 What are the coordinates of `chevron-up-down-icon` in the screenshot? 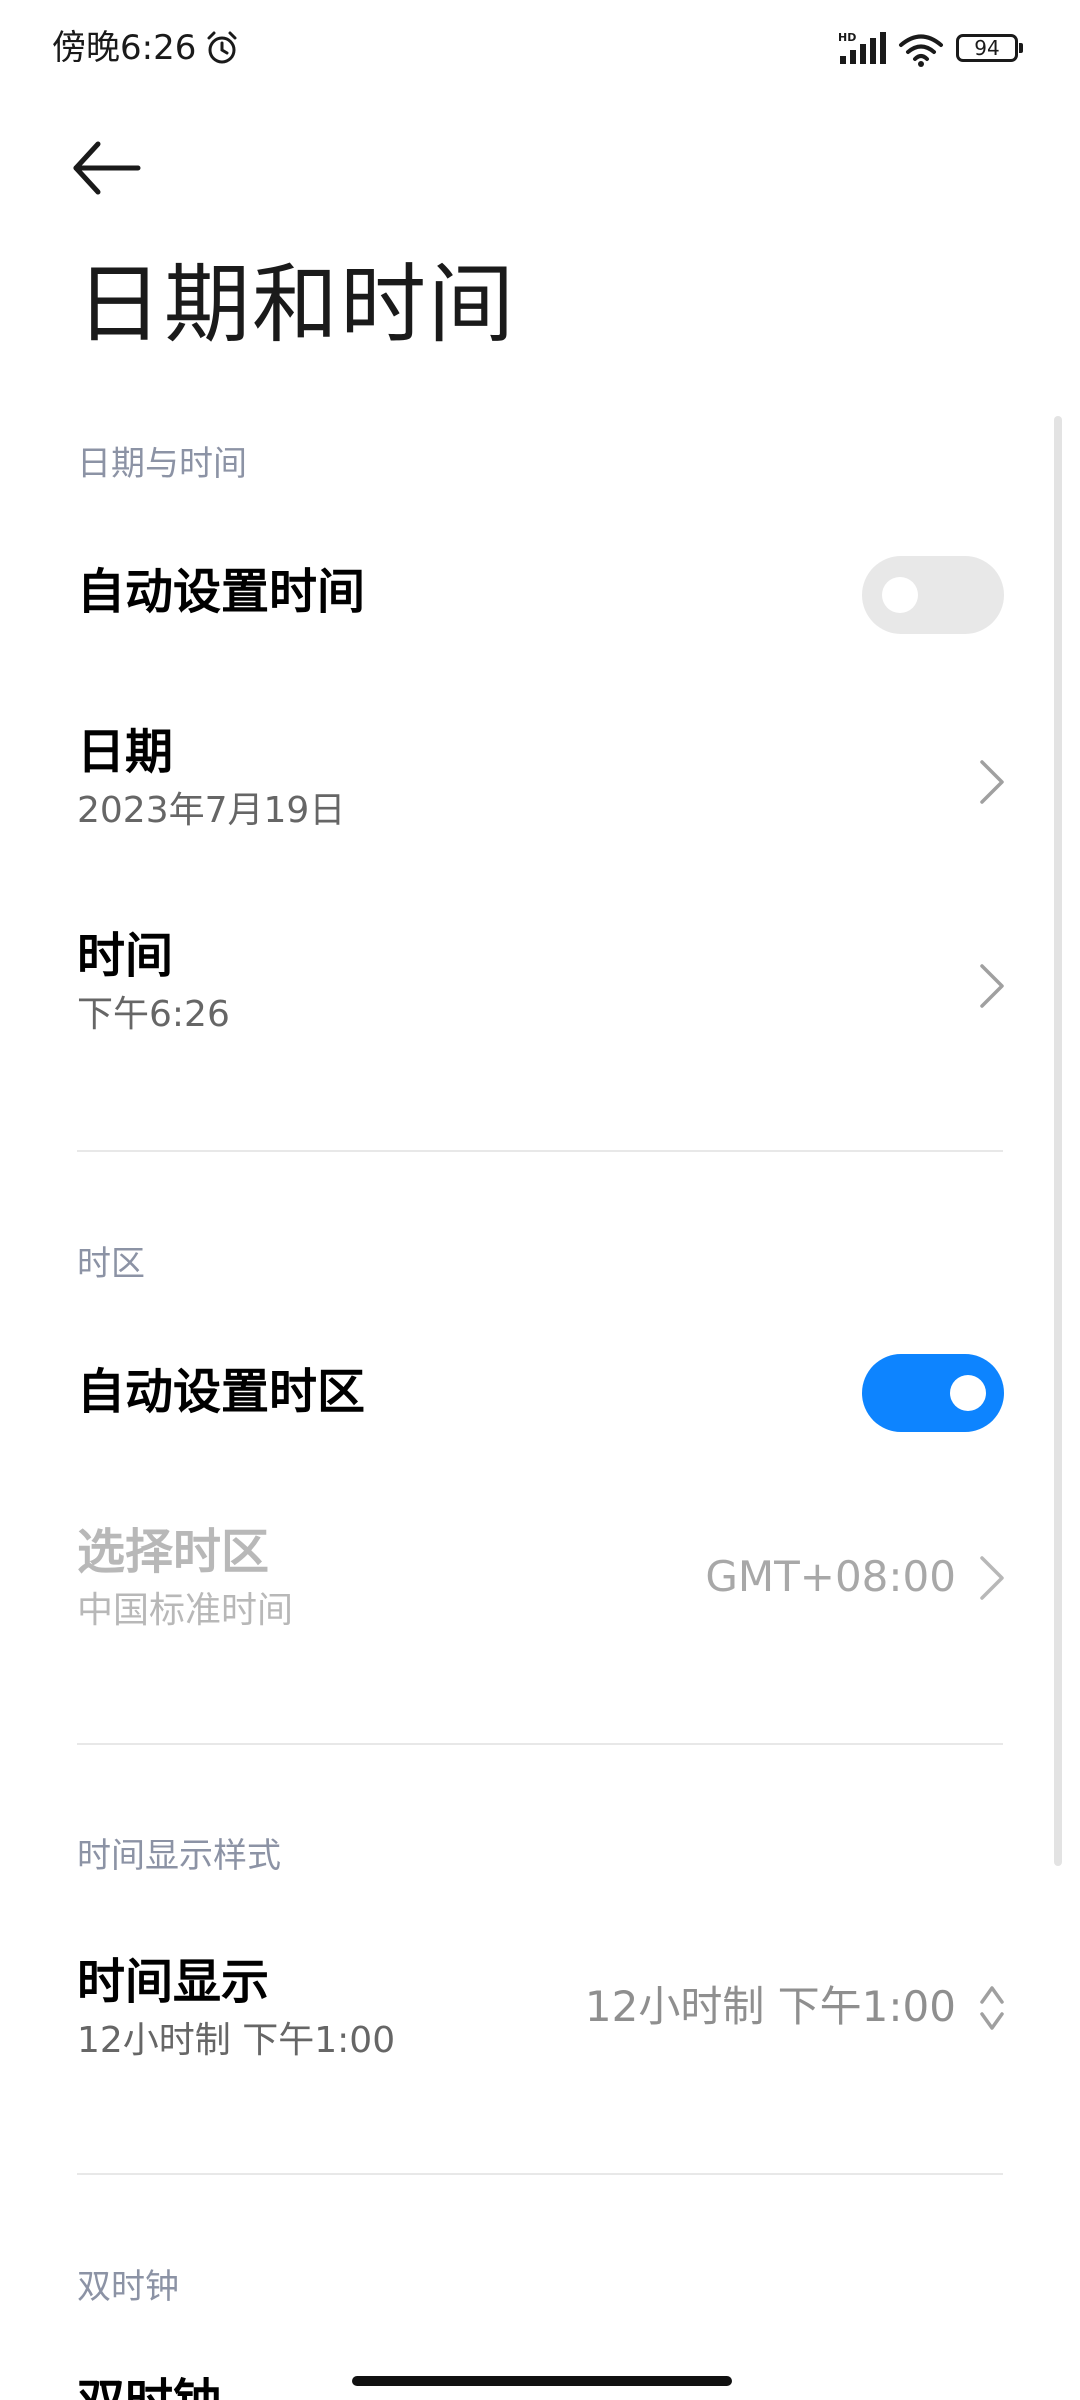 It's located at (992, 2008).